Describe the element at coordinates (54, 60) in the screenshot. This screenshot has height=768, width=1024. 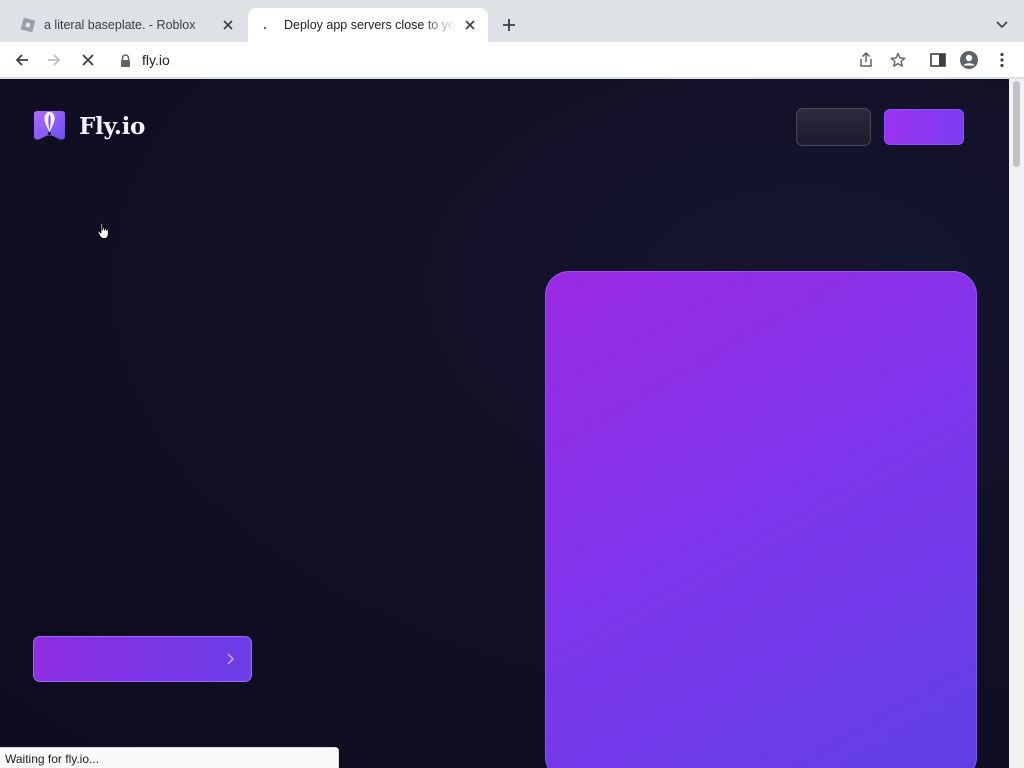
I see `forward-arrow-icon` at that location.